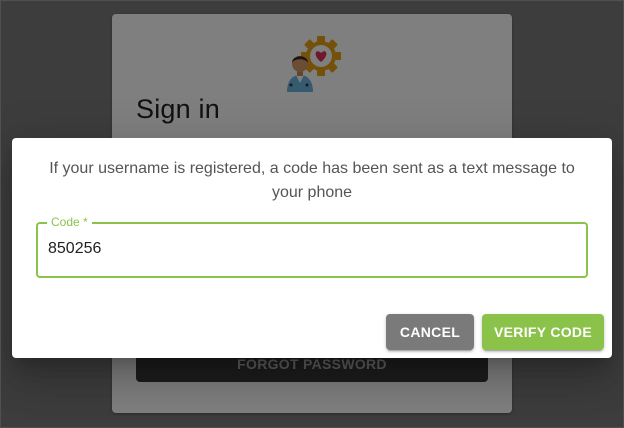 Image resolution: width=624 pixels, height=428 pixels. I want to click on cancel-button: Cancel, so click(430, 332).